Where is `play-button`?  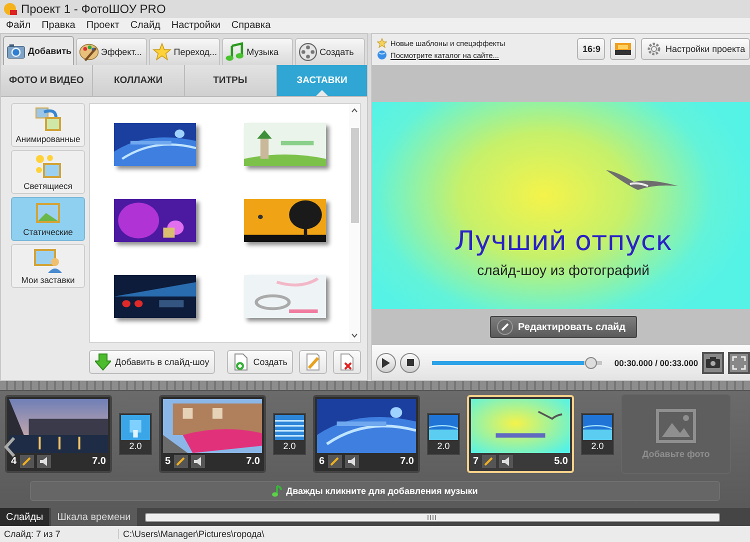 play-button is located at coordinates (386, 362).